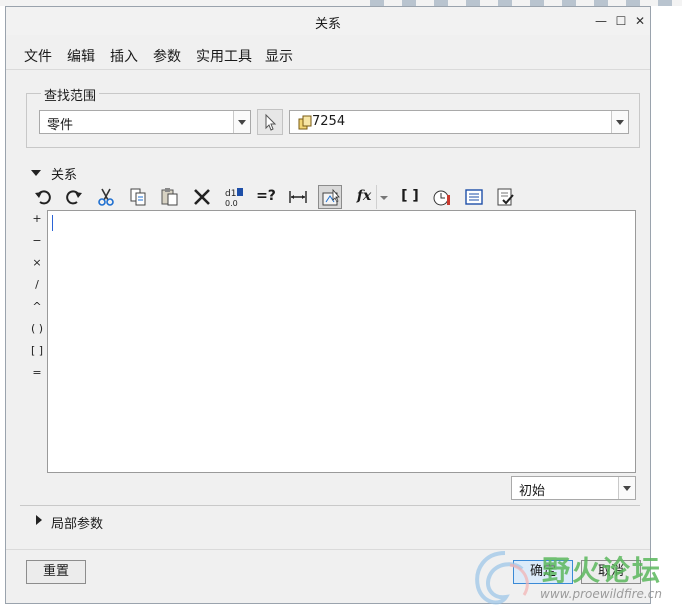  Describe the element at coordinates (36, 173) in the screenshot. I see `collapse-arrow-icon` at that location.